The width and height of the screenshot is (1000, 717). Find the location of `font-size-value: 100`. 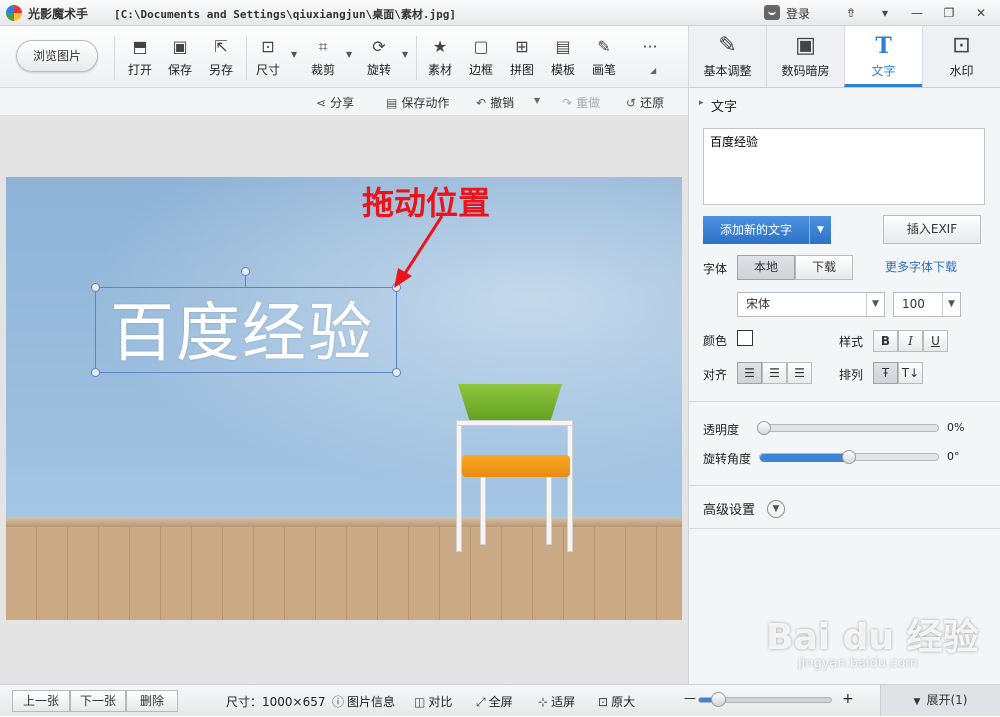

font-size-value: 100 is located at coordinates (913, 304).